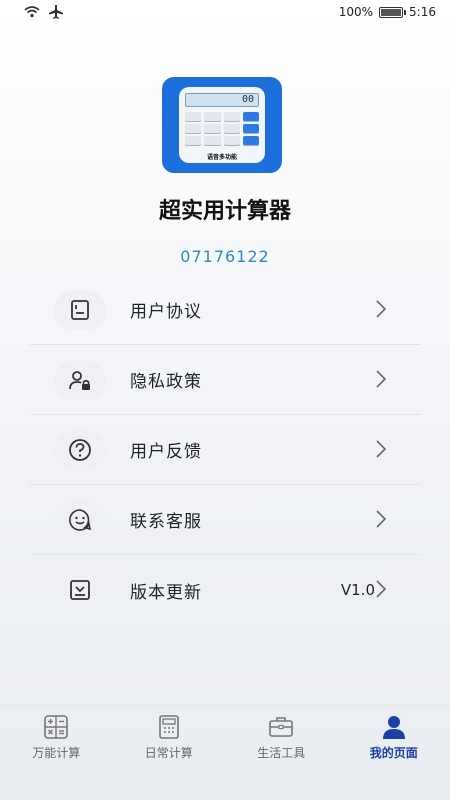  I want to click on app-code: 07176122, so click(225, 256).